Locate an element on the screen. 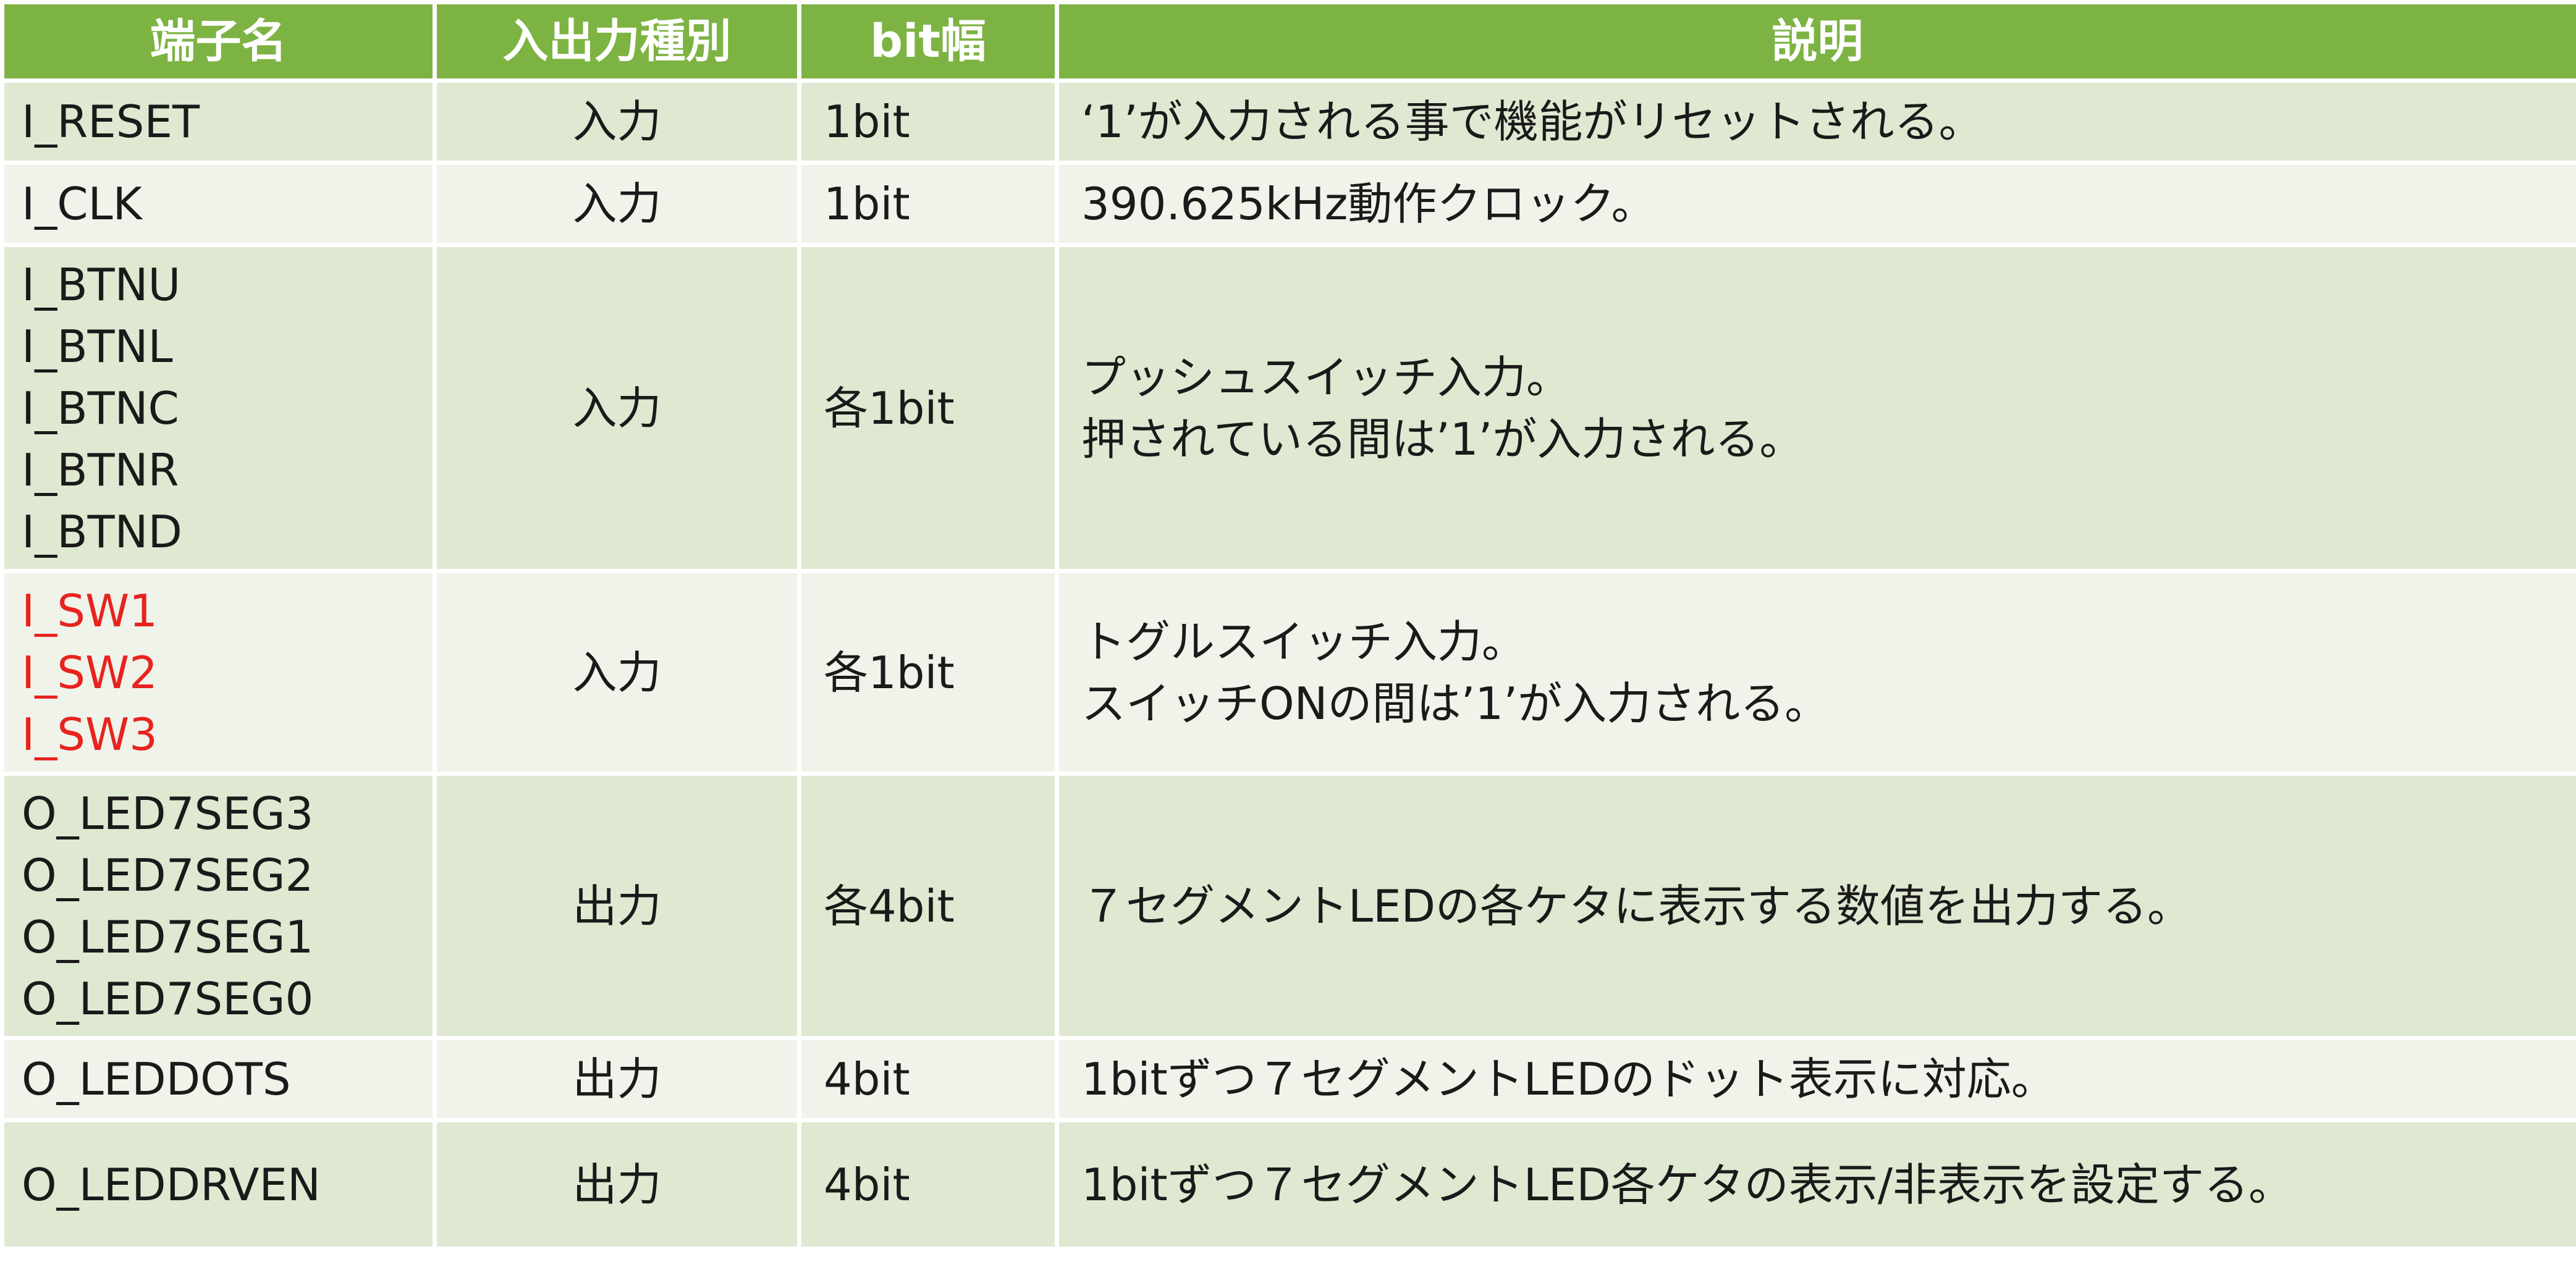 The height and width of the screenshot is (1262, 2576). description-cell: 1bitずつ７セグメントLED各ケタの表示/非表示を設定する。 is located at coordinates (1815, 1184).